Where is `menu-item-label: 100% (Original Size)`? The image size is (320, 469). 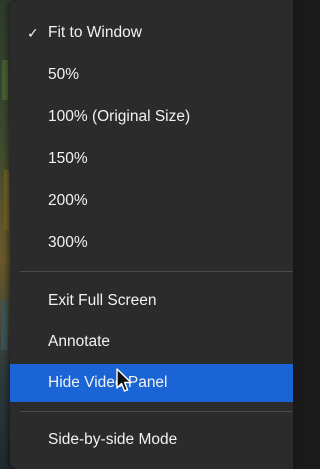
menu-item-label: 100% (Original Size) is located at coordinates (119, 116).